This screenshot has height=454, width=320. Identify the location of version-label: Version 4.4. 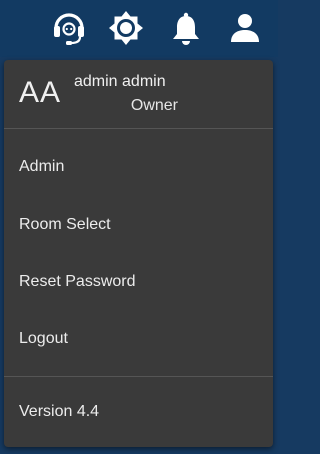
(59, 411).